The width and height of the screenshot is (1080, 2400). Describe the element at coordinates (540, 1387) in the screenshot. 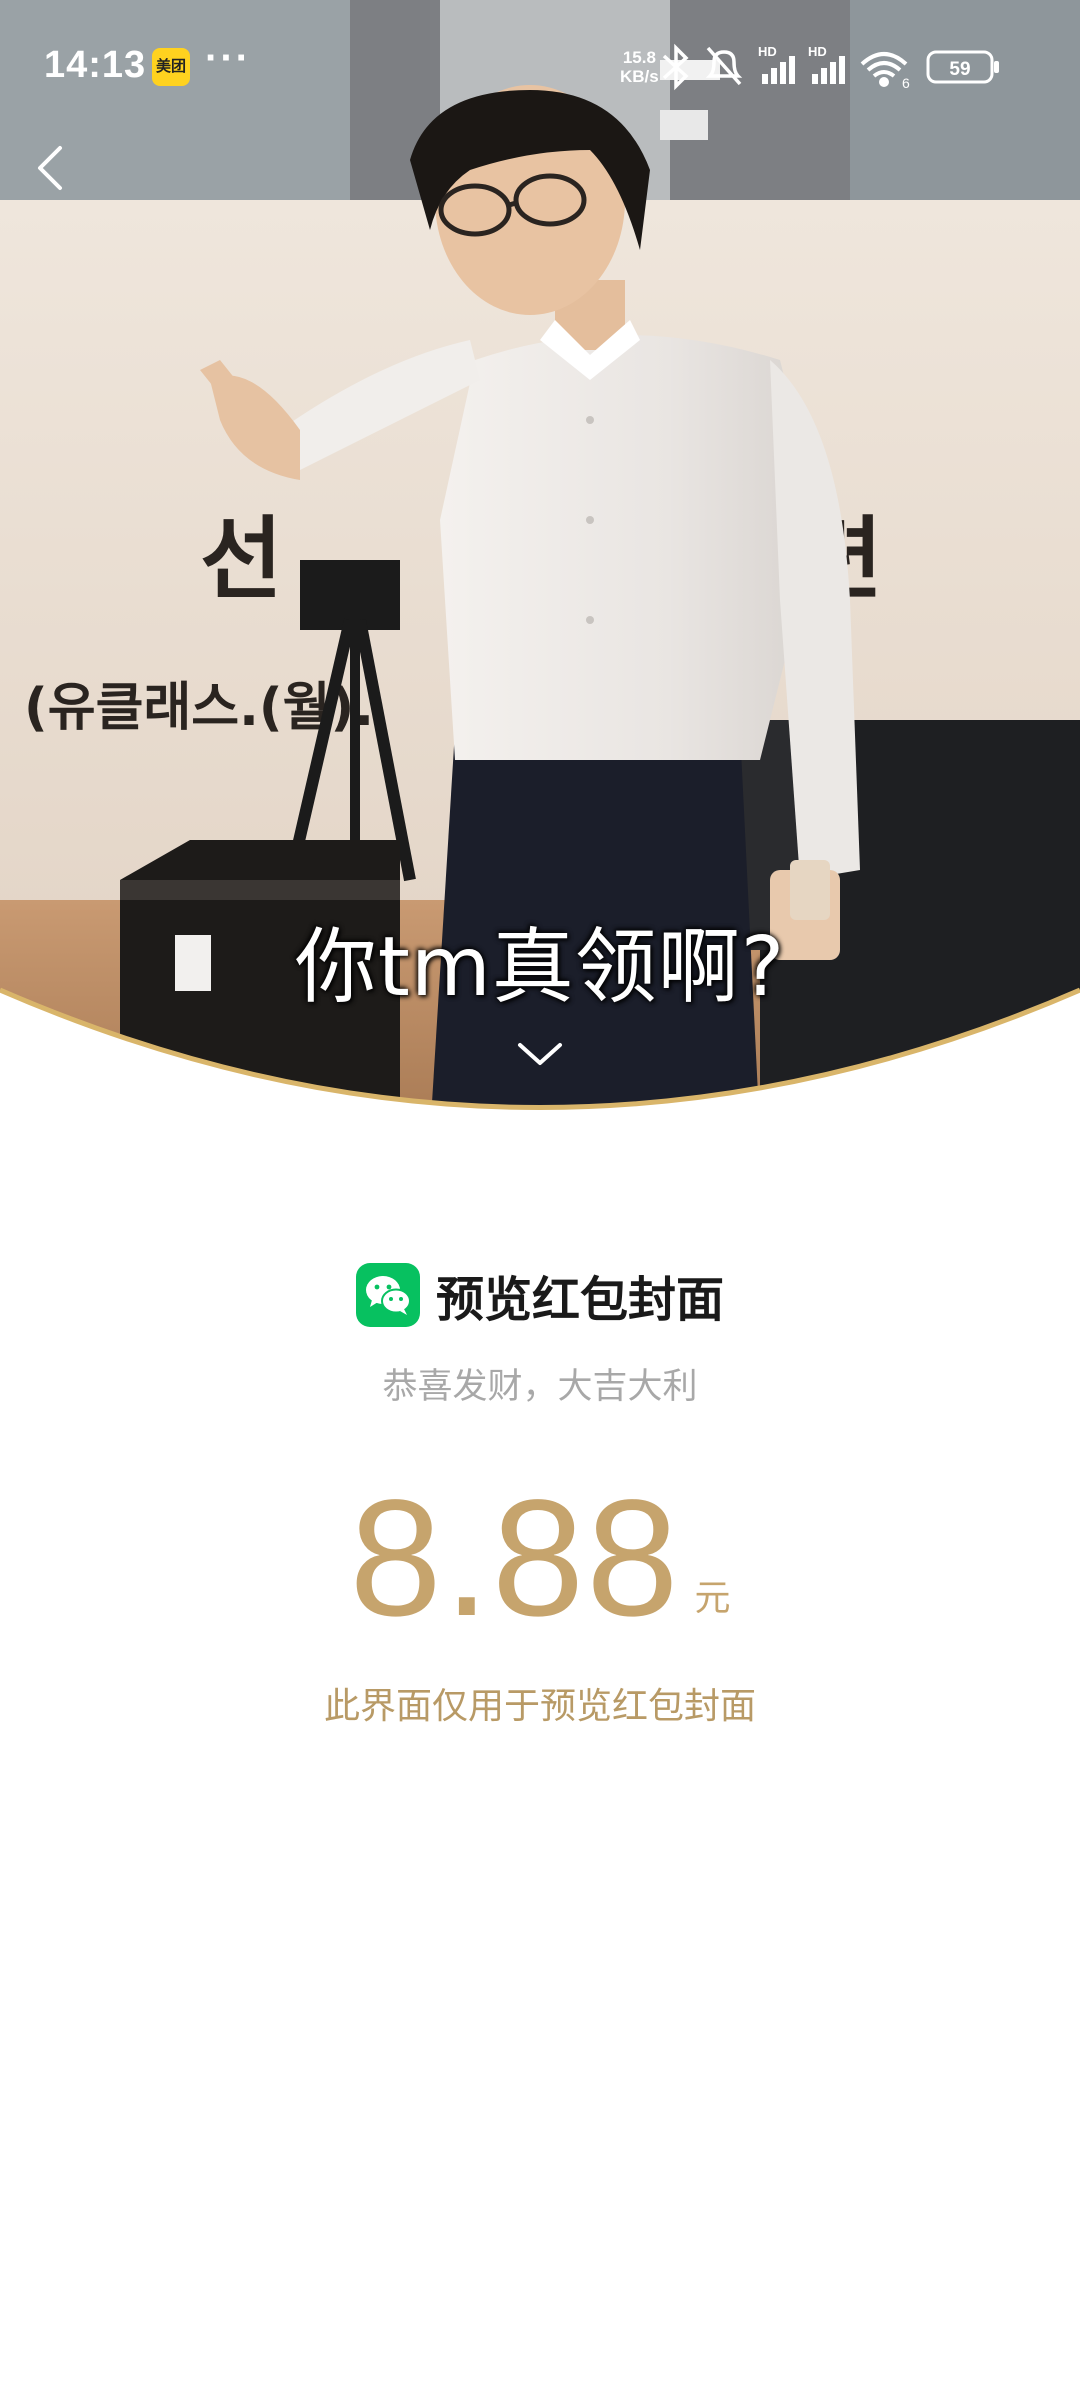

I see `greeting-text: 恭喜发财，大吉大利` at that location.